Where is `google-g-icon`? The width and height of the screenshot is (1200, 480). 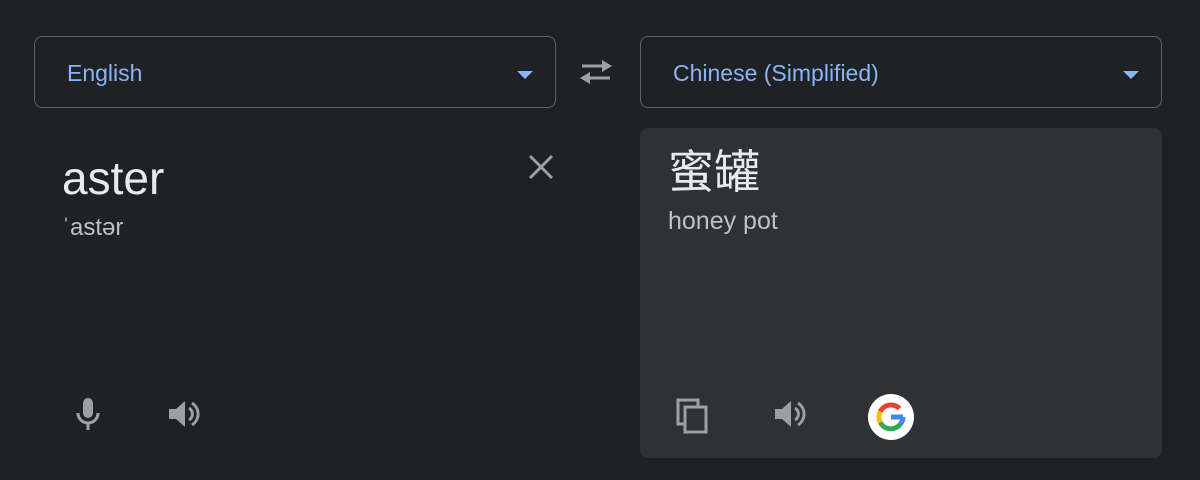
google-g-icon is located at coordinates (891, 417).